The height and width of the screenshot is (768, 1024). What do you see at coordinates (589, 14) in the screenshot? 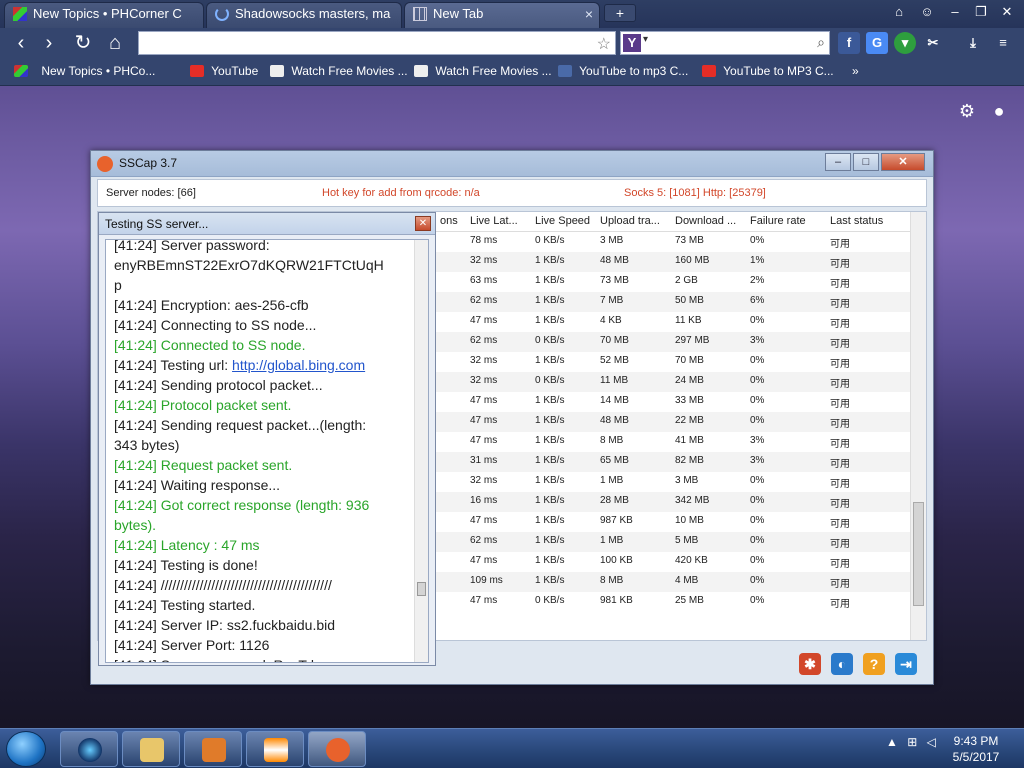
I see `close-tab-icon: ×` at bounding box center [589, 14].